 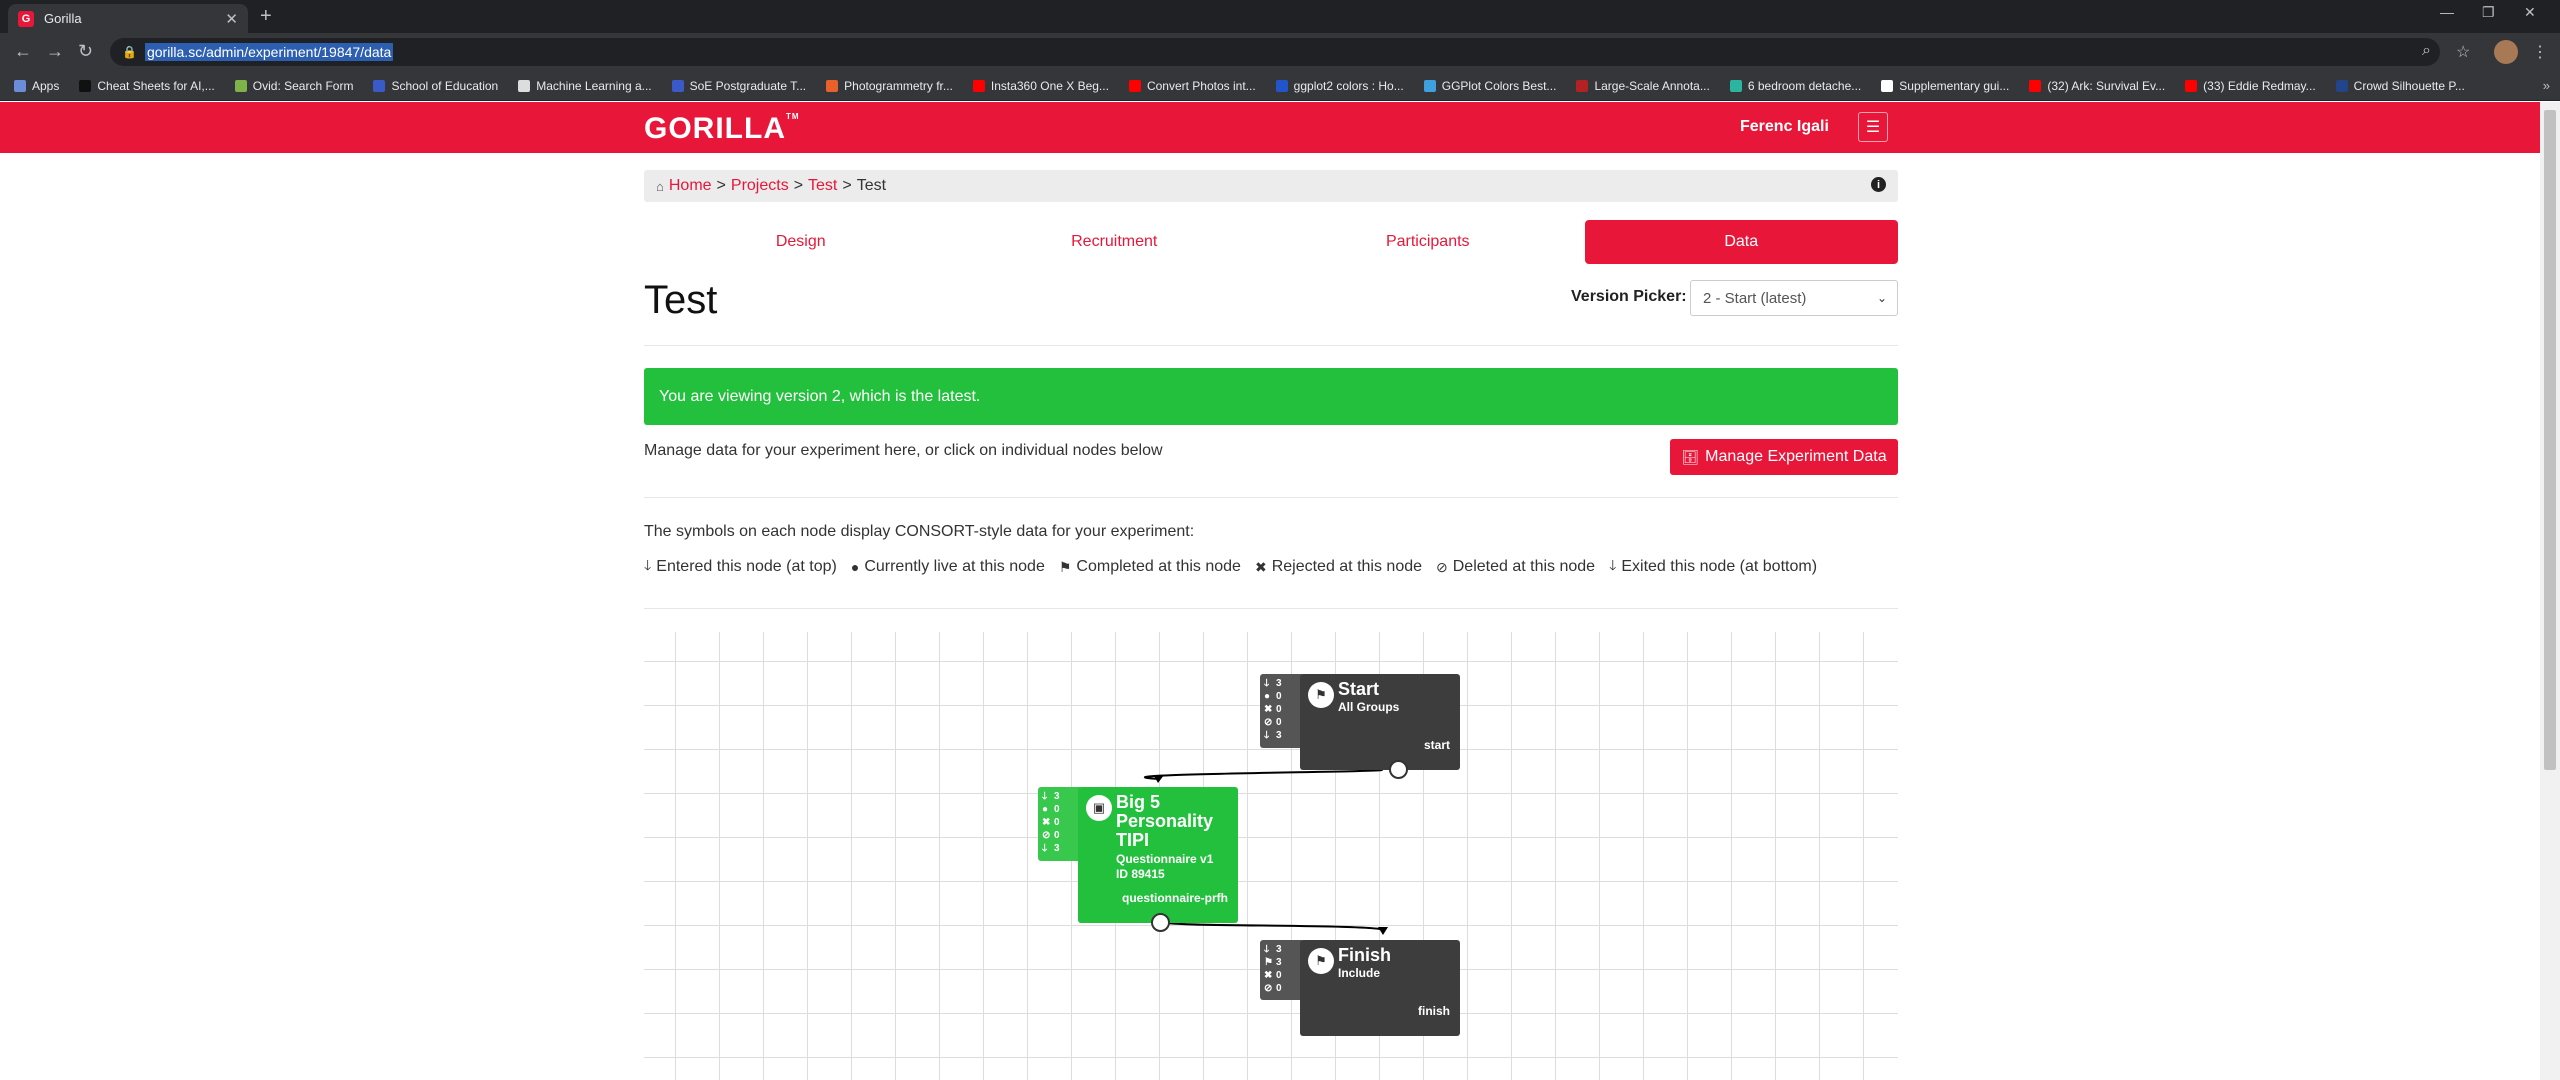 What do you see at coordinates (1268, 722) in the screenshot?
I see `node-stat-icon: ⊘` at bounding box center [1268, 722].